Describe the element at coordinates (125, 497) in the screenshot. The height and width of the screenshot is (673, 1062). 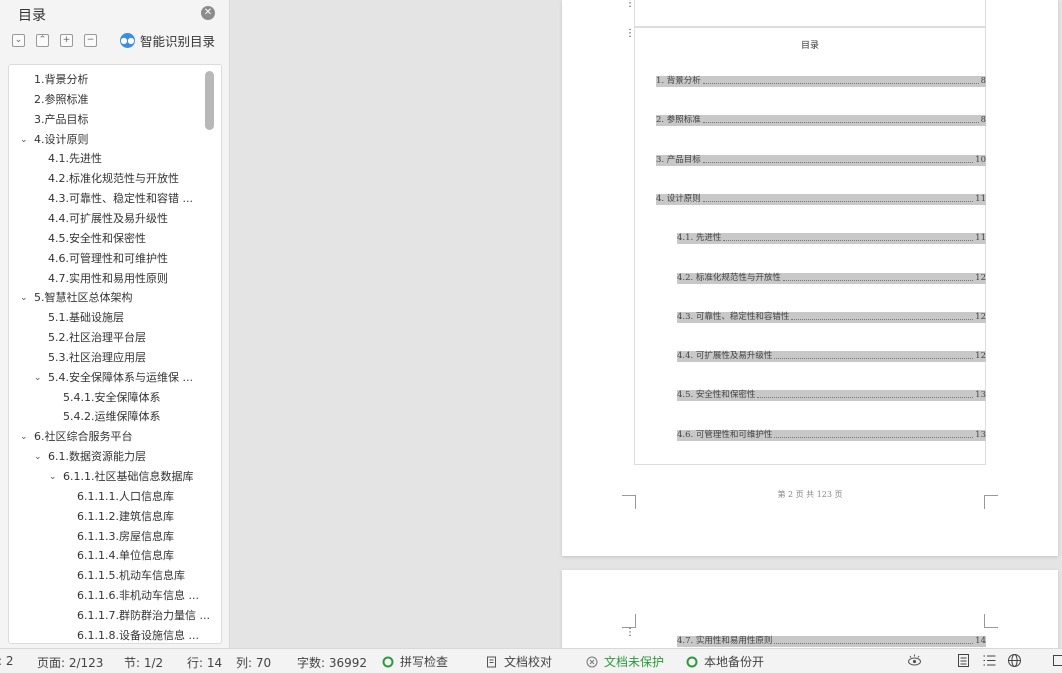
I see `toc-tree-item: 6.1.1.1.人口信息库` at that location.